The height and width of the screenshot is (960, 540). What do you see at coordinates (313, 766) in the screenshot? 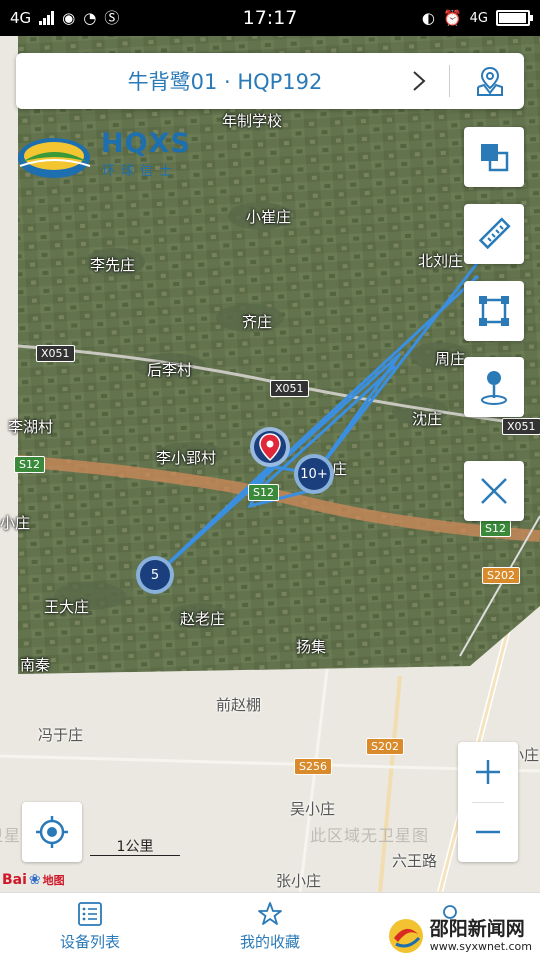
I see `road-shield: S256` at bounding box center [313, 766].